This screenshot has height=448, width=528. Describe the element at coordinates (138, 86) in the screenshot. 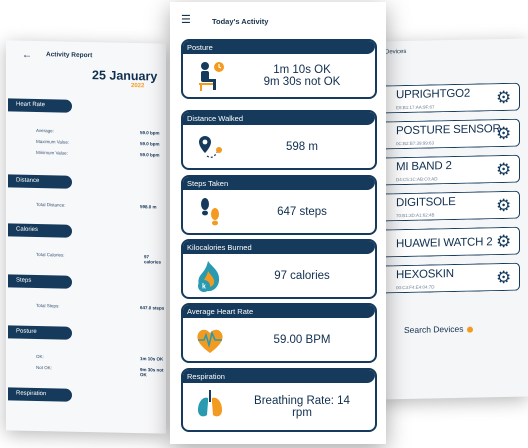

I see `report-year: 2022` at that location.